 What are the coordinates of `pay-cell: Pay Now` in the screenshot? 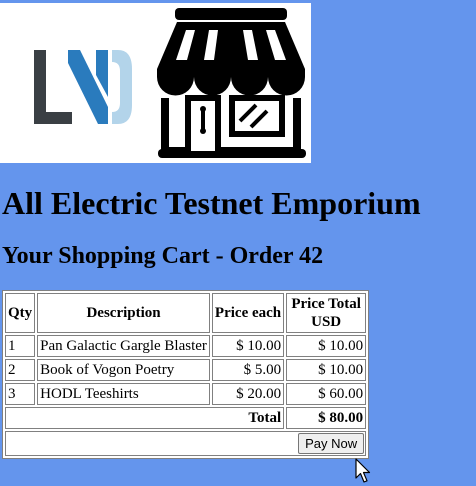 It's located at (186, 443).